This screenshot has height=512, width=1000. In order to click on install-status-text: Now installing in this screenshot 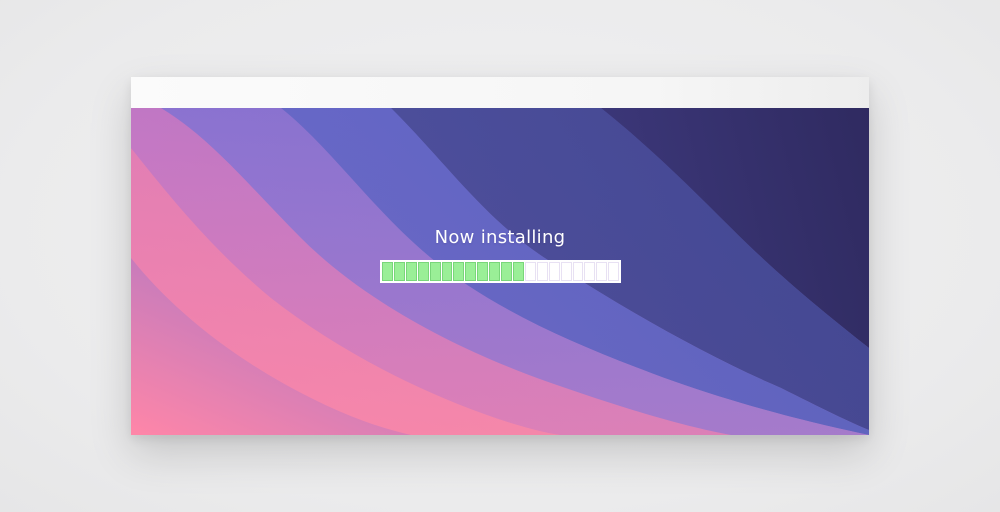, I will do `click(500, 237)`.